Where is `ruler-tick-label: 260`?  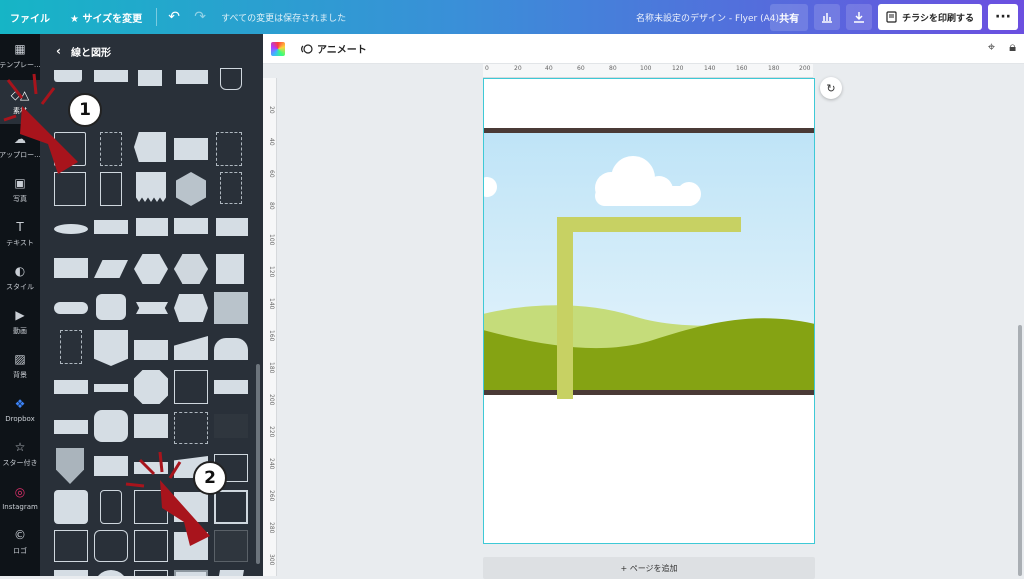 ruler-tick-label: 260 is located at coordinates (271, 496).